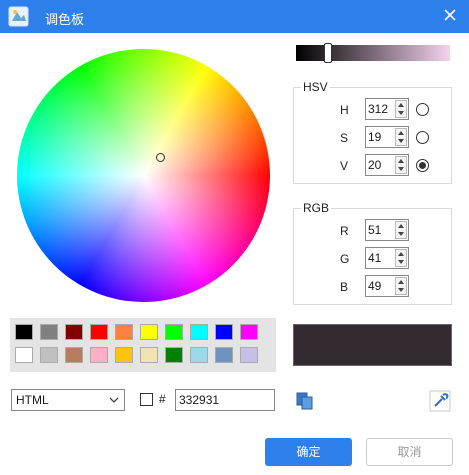  Describe the element at coordinates (345, 259) in the screenshot. I see `g-label: G` at that location.